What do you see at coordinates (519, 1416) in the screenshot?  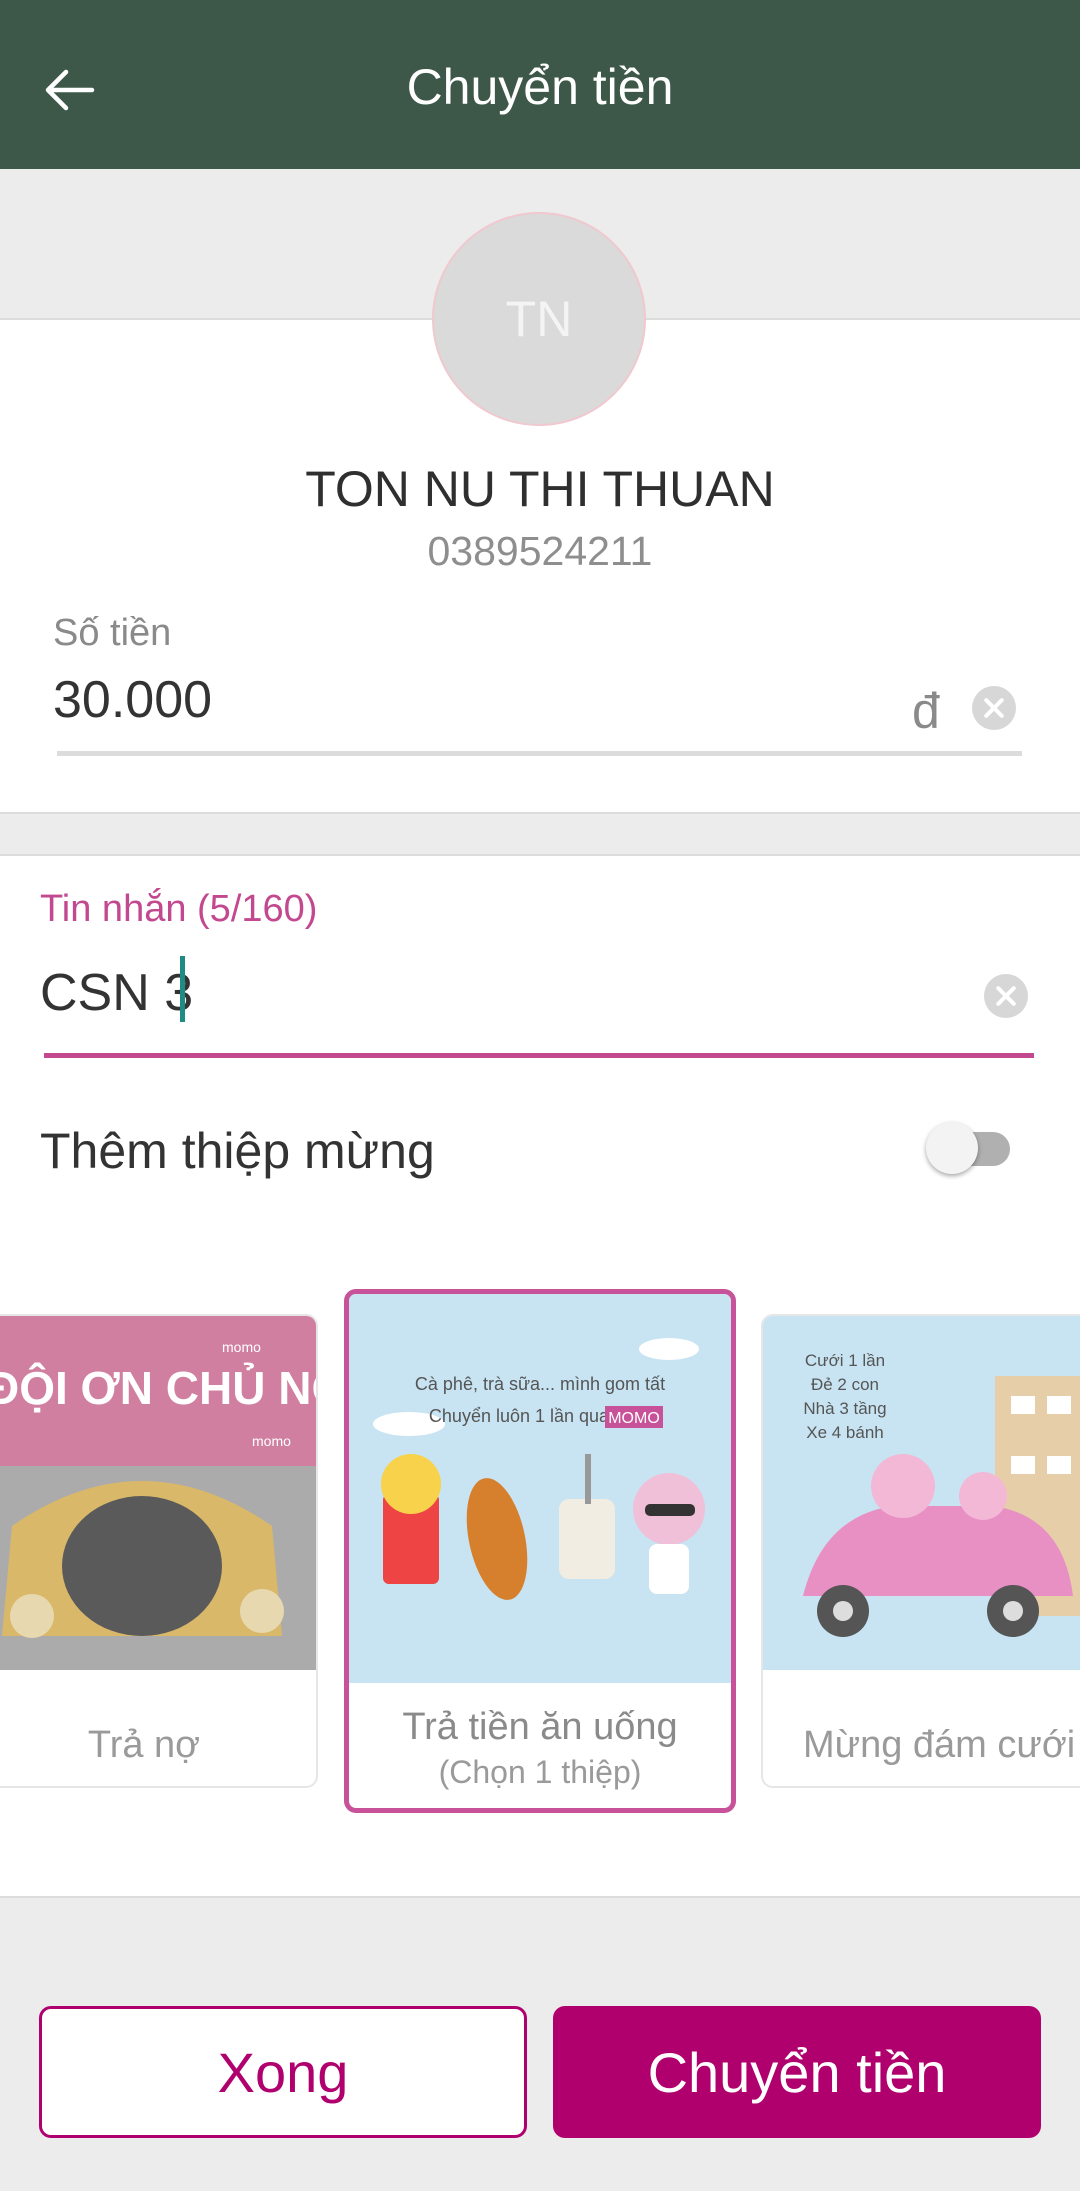 I see `greeting-card-food-line2: Chuyển luôn 1 lần qua` at bounding box center [519, 1416].